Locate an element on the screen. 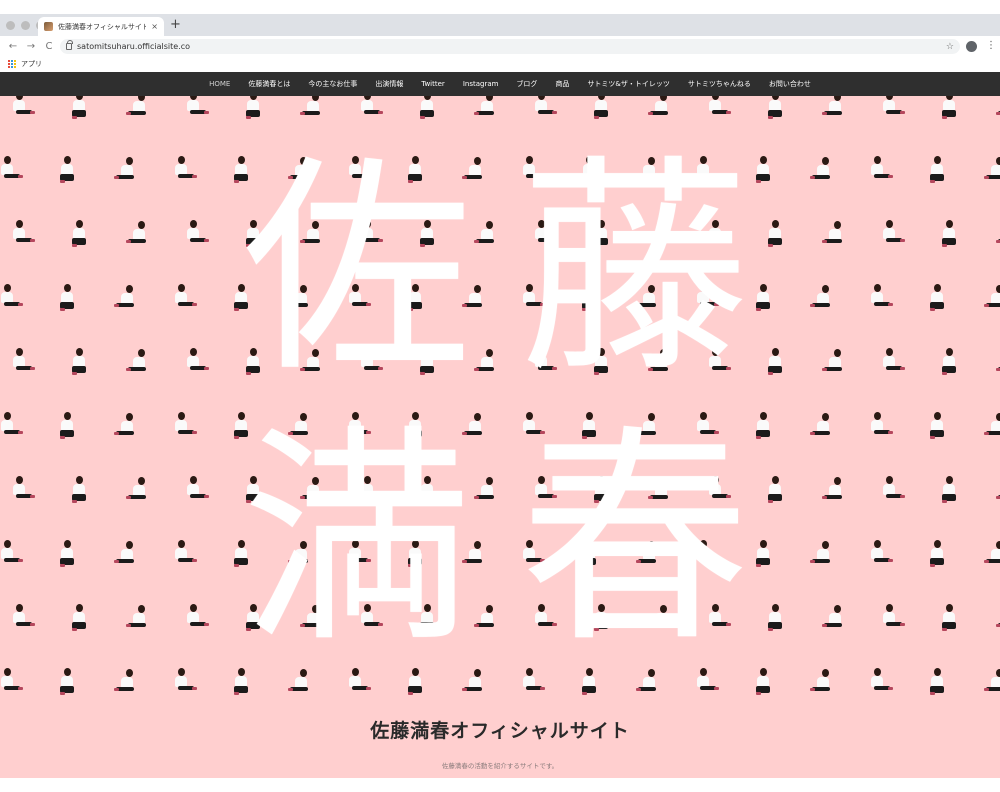 The height and width of the screenshot is (792, 1000). lock-icon is located at coordinates (69, 45).